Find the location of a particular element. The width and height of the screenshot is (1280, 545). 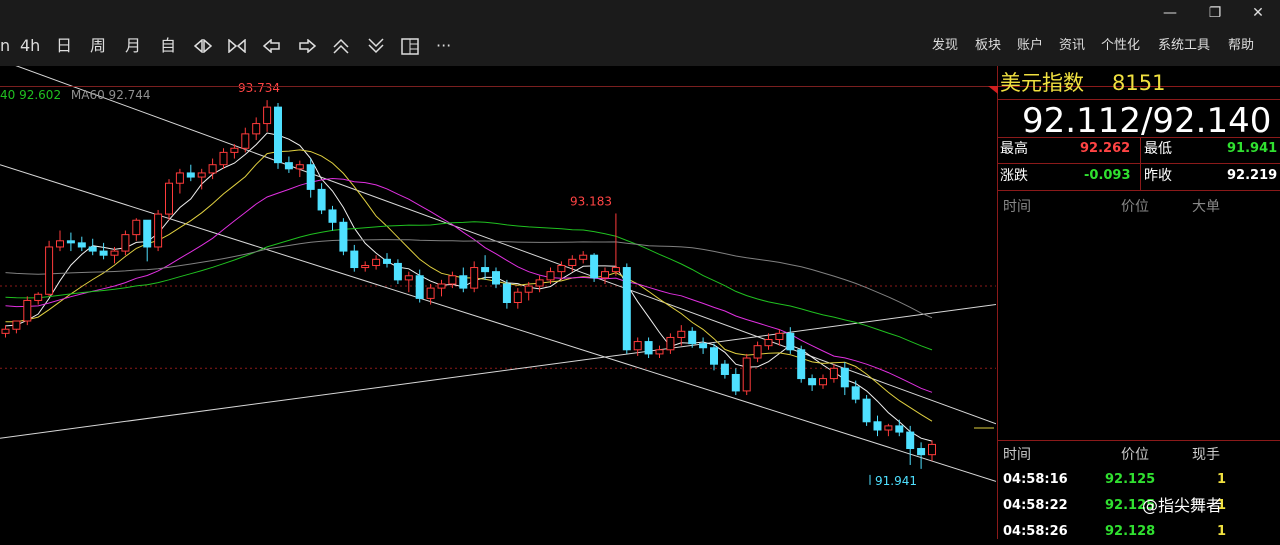

menu-help: 帮助 is located at coordinates (1241, 46).